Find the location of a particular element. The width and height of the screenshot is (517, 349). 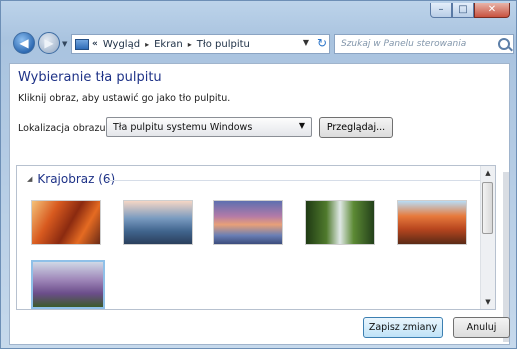

back-button: ◀ is located at coordinates (24, 43).